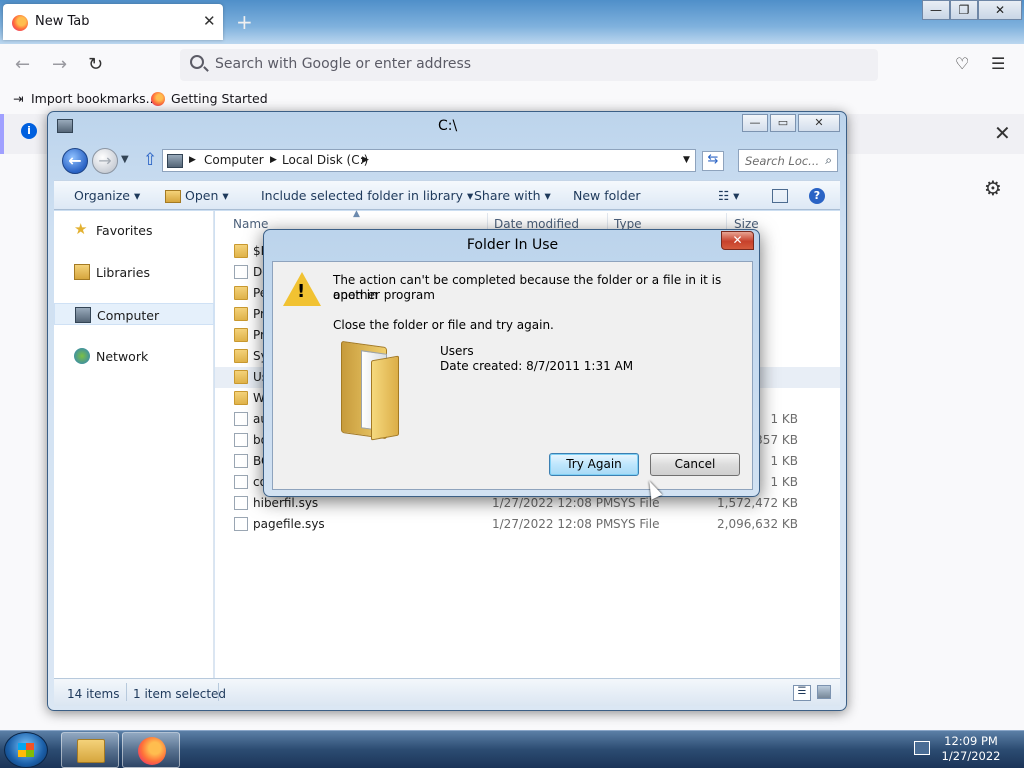  Describe the element at coordinates (529, 65) in the screenshot. I see `url-bar: Search with Google or enter address` at that location.